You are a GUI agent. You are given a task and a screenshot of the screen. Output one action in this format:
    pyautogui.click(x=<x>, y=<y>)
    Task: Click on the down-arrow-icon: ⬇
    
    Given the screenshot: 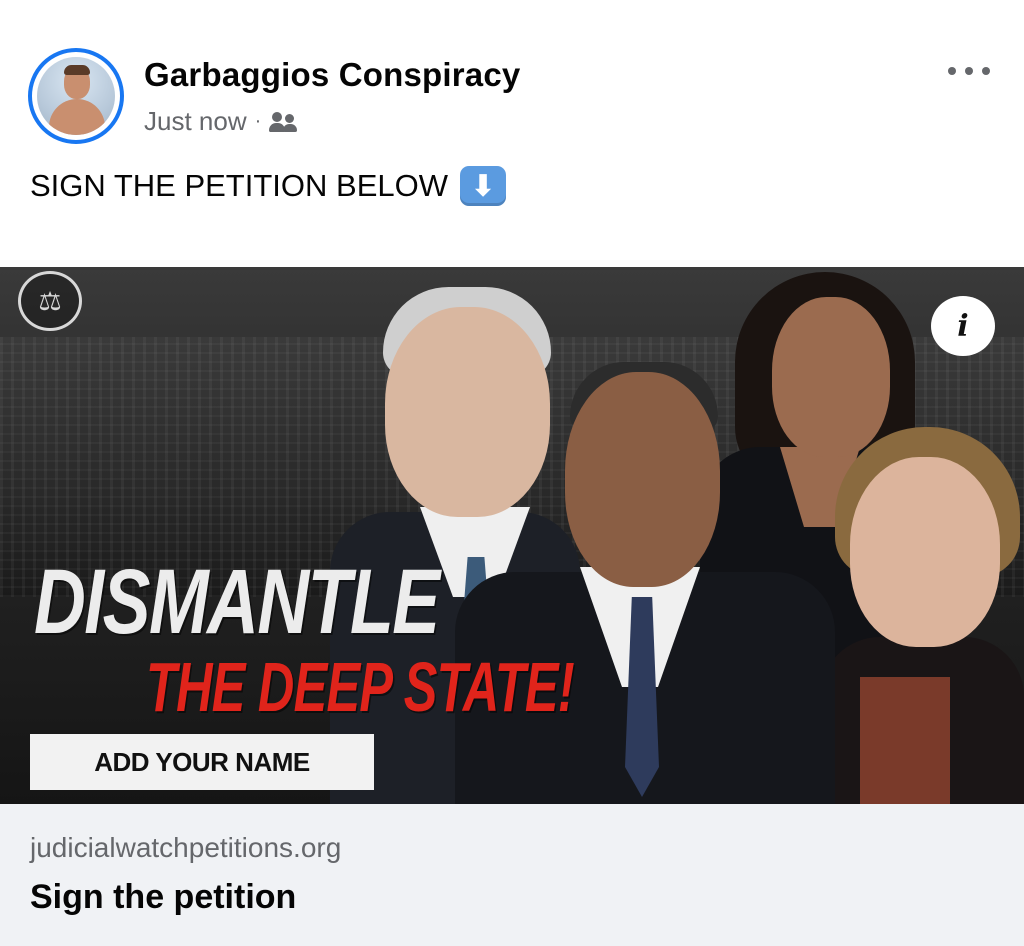 What is the action you would take?
    pyautogui.click(x=483, y=186)
    